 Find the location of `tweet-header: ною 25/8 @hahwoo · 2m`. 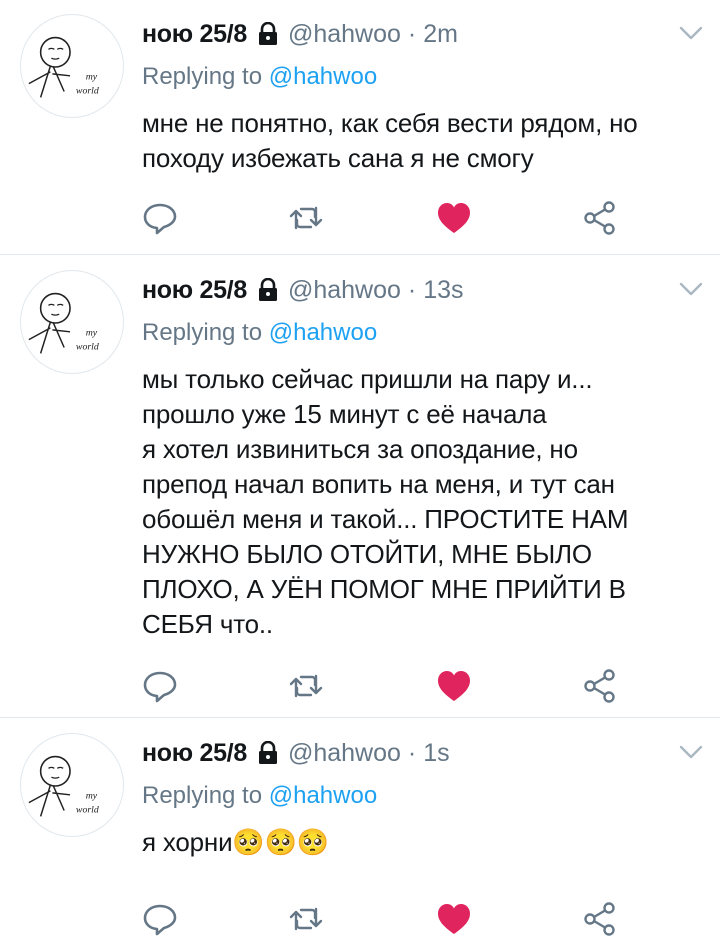

tweet-header: ною 25/8 @hahwoo · 2m is located at coordinates (421, 34).